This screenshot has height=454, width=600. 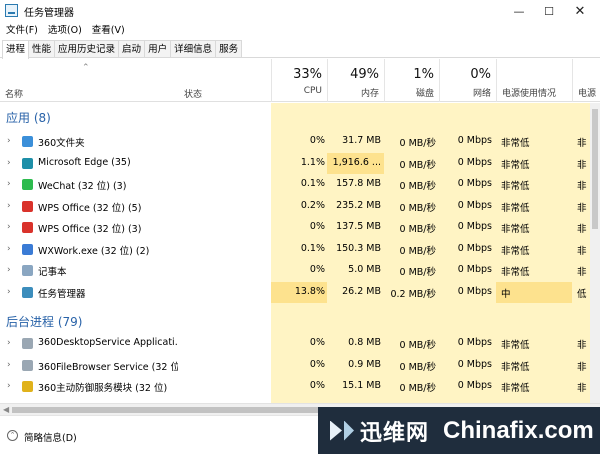 I want to click on power-usage-label: 电源使用情况, so click(x=529, y=94).